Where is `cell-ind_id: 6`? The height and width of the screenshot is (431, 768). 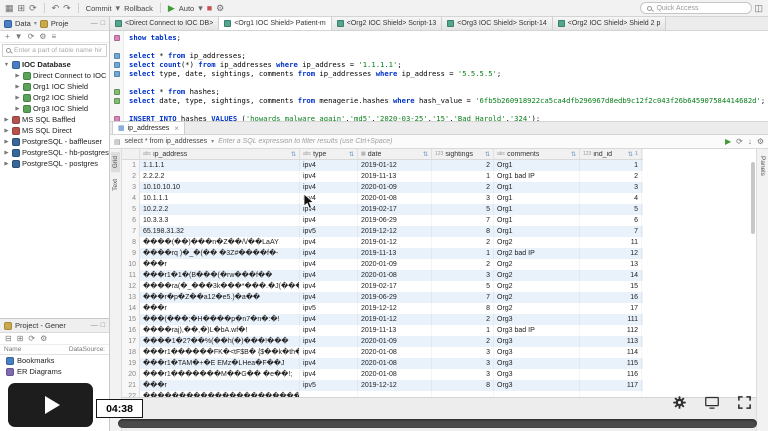 cell-ind_id: 6 is located at coordinates (611, 220).